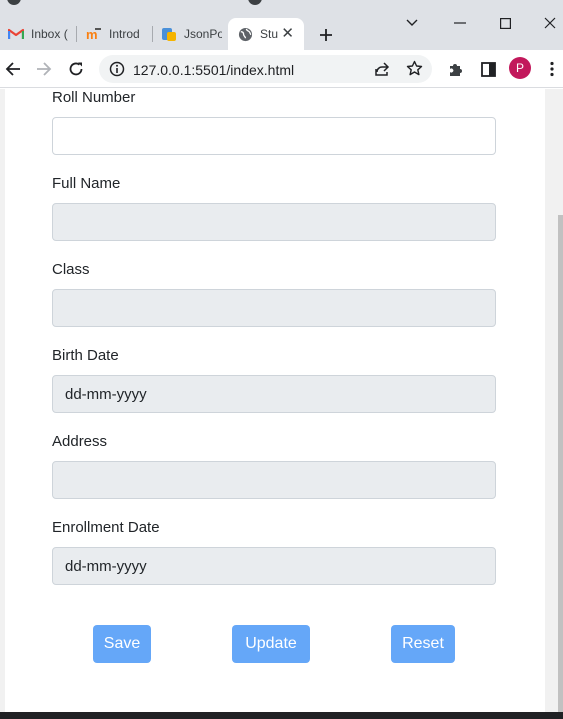 The width and height of the screenshot is (563, 719). Describe the element at coordinates (414, 71) in the screenshot. I see `bookmark-star-icon` at that location.